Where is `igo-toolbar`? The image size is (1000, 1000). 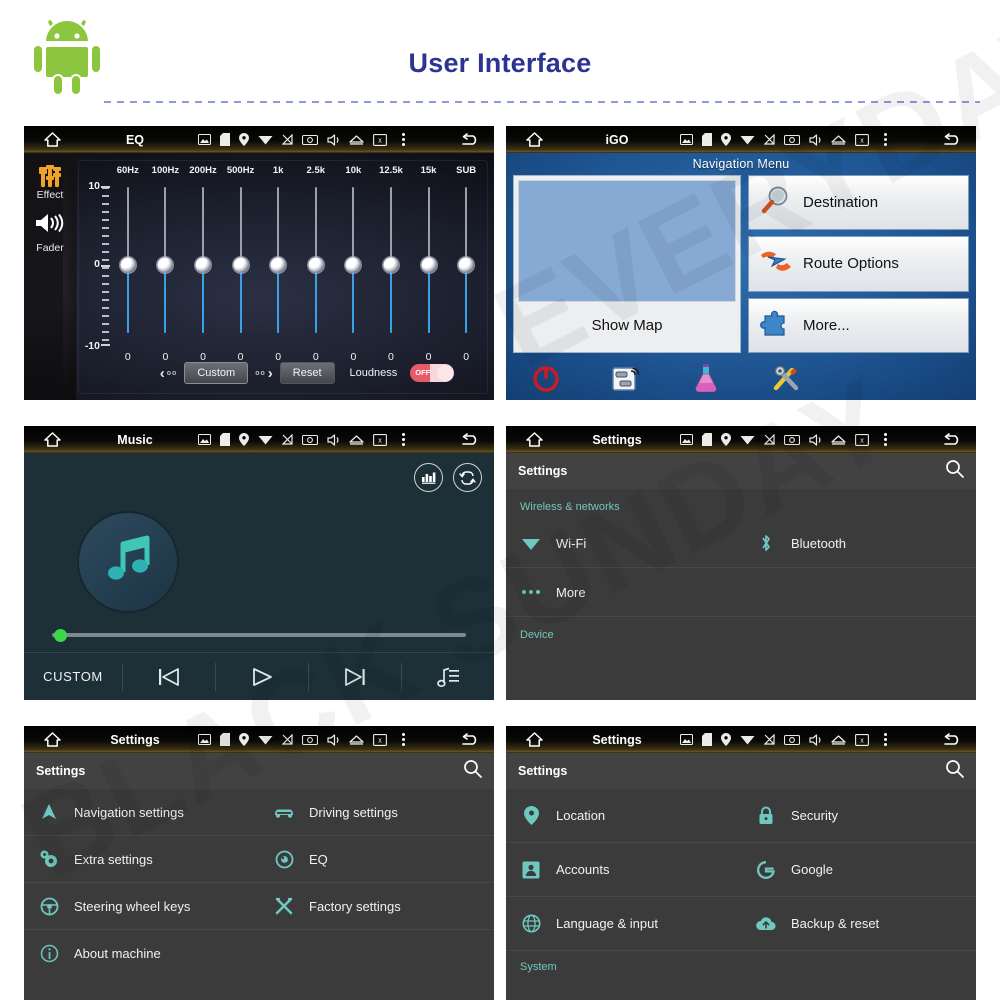 igo-toolbar is located at coordinates (741, 377).